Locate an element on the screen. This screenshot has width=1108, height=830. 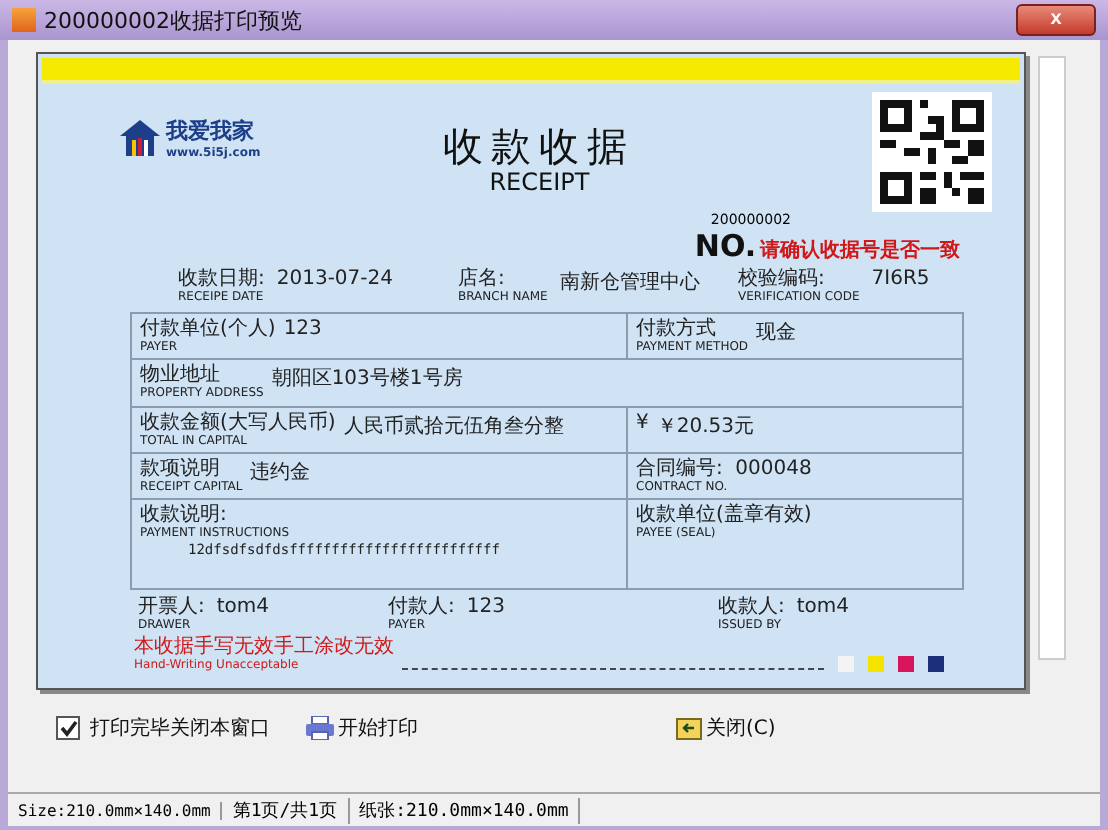
number-label: NO. is located at coordinates (725, 246).